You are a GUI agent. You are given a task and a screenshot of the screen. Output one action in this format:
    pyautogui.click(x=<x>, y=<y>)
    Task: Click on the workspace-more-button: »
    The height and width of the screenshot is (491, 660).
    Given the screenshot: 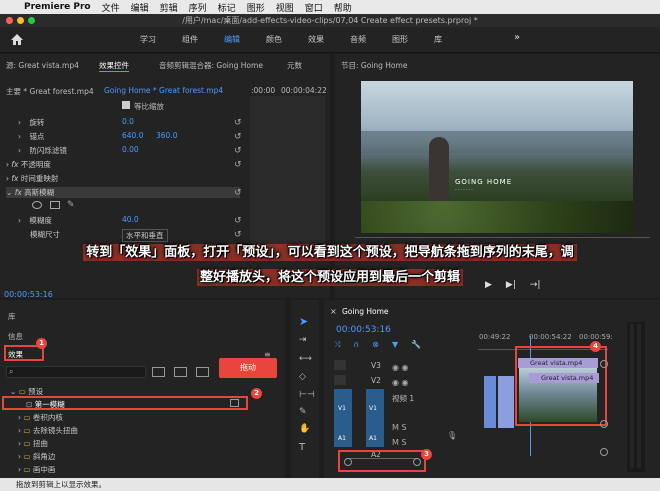 What is the action you would take?
    pyautogui.click(x=517, y=37)
    